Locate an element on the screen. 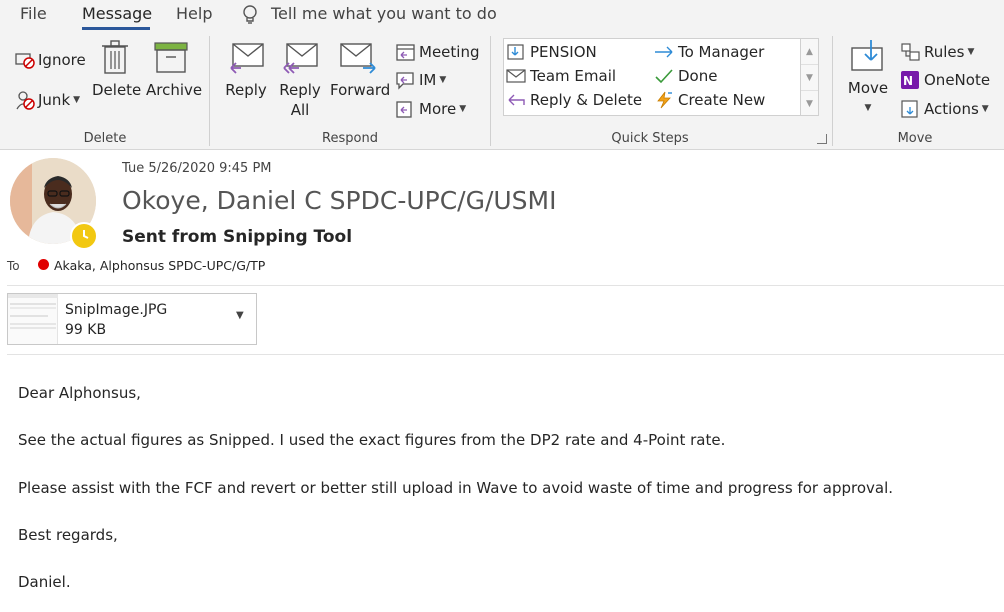 This screenshot has height=612, width=1004. quick-step-label: Create New is located at coordinates (722, 100).